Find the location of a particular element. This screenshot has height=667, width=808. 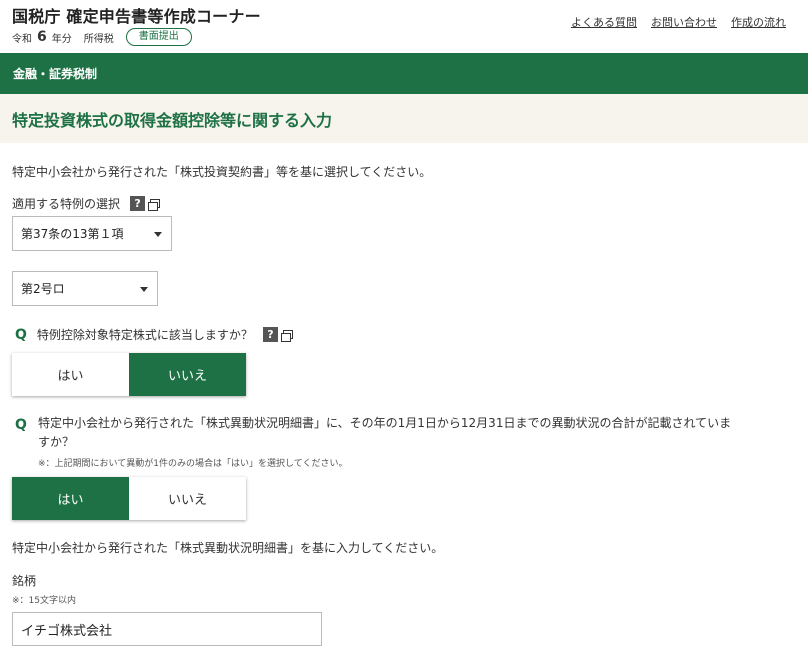

tax-year-row: 令和 6 年分 所得税 書面提出 is located at coordinates (102, 37).